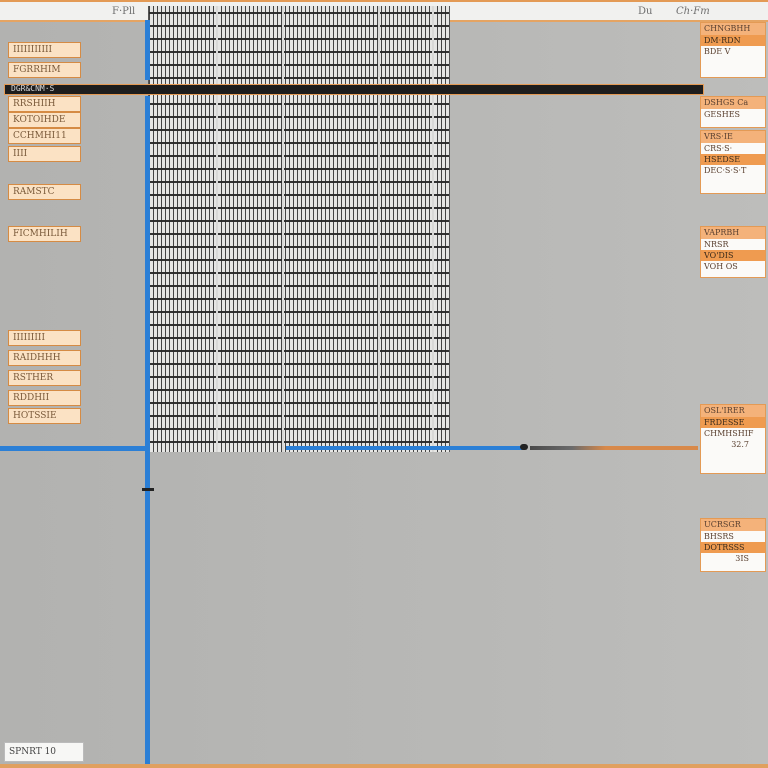 Image resolution: width=768 pixels, height=768 pixels. Describe the element at coordinates (44, 50) in the screenshot. I see `left-button-1: IIIIIIIIIII` at that location.